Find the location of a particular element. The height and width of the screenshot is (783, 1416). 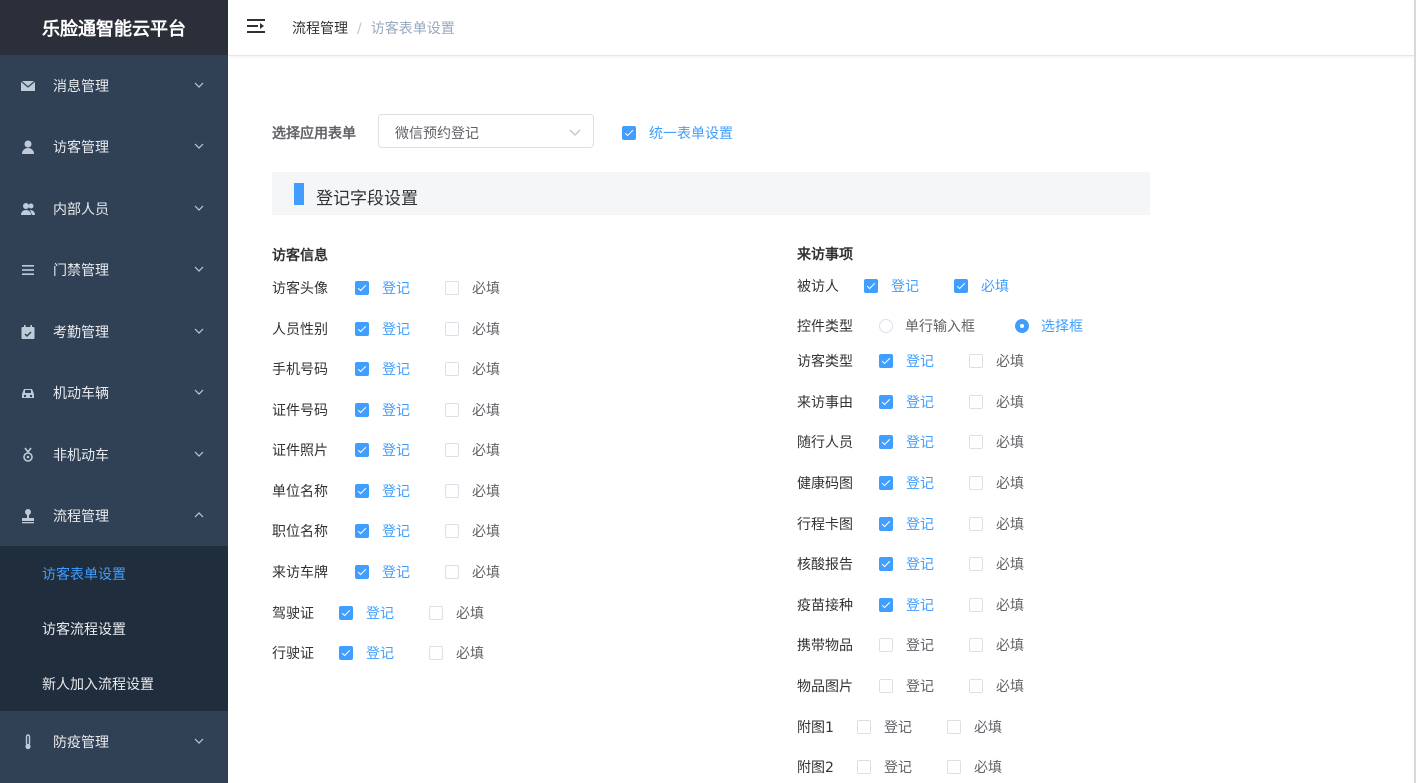

submenu-item-2: 新人加入流程设置 is located at coordinates (114, 683).